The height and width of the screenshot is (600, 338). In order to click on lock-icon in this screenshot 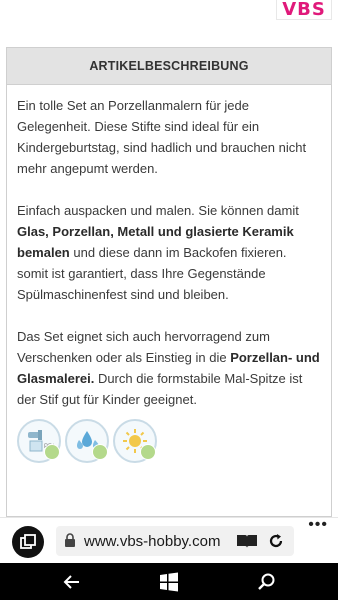, I will do `click(70, 540)`.